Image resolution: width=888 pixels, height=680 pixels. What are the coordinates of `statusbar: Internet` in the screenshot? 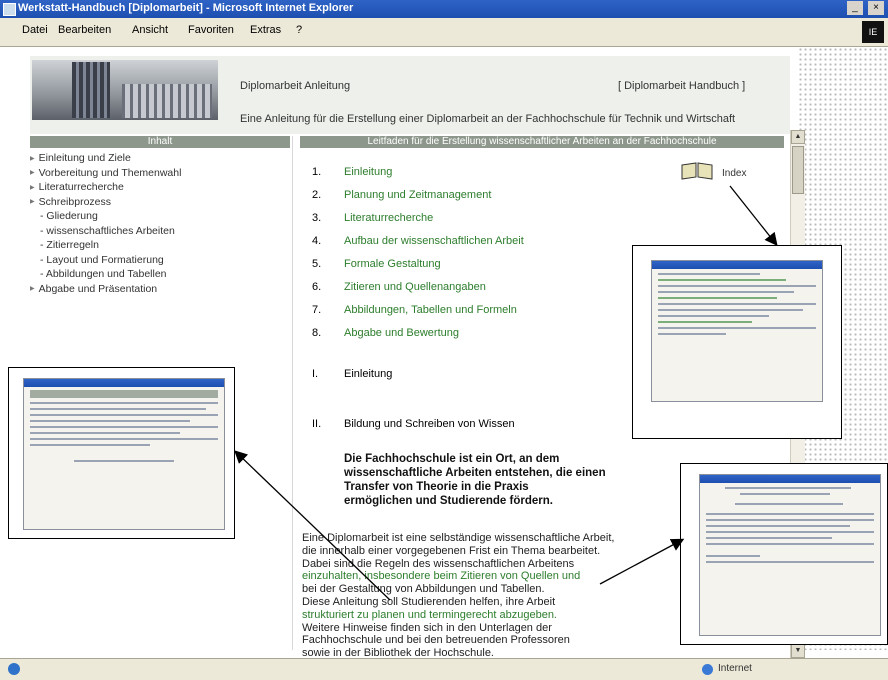 It's located at (444, 669).